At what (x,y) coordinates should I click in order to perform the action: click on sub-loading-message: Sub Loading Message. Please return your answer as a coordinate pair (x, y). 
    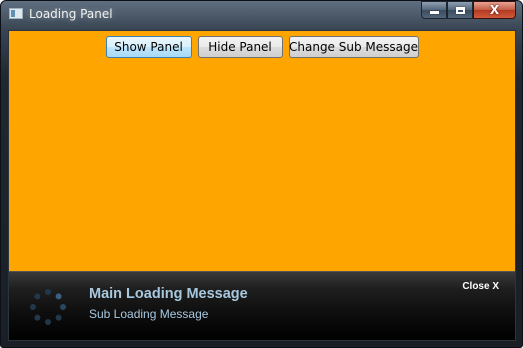
    Looking at the image, I should click on (149, 314).